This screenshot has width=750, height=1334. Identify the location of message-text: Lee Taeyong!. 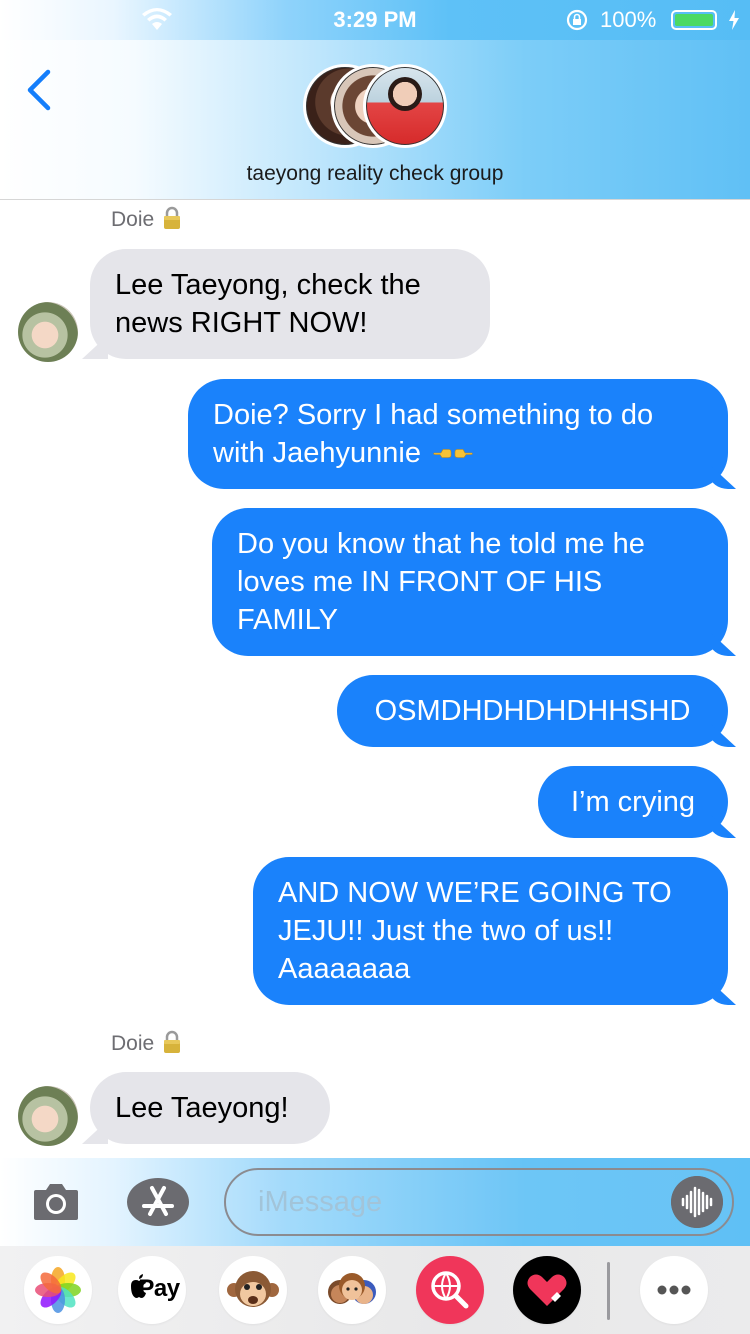
(202, 1108).